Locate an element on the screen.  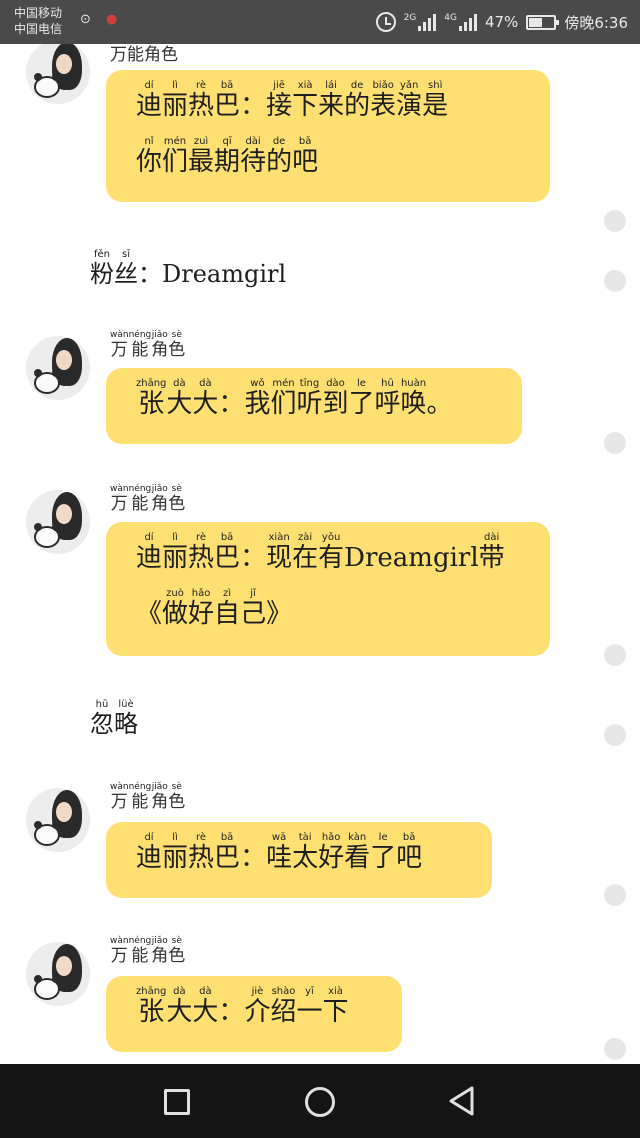
character: 最zuì is located at coordinates (201, 156).